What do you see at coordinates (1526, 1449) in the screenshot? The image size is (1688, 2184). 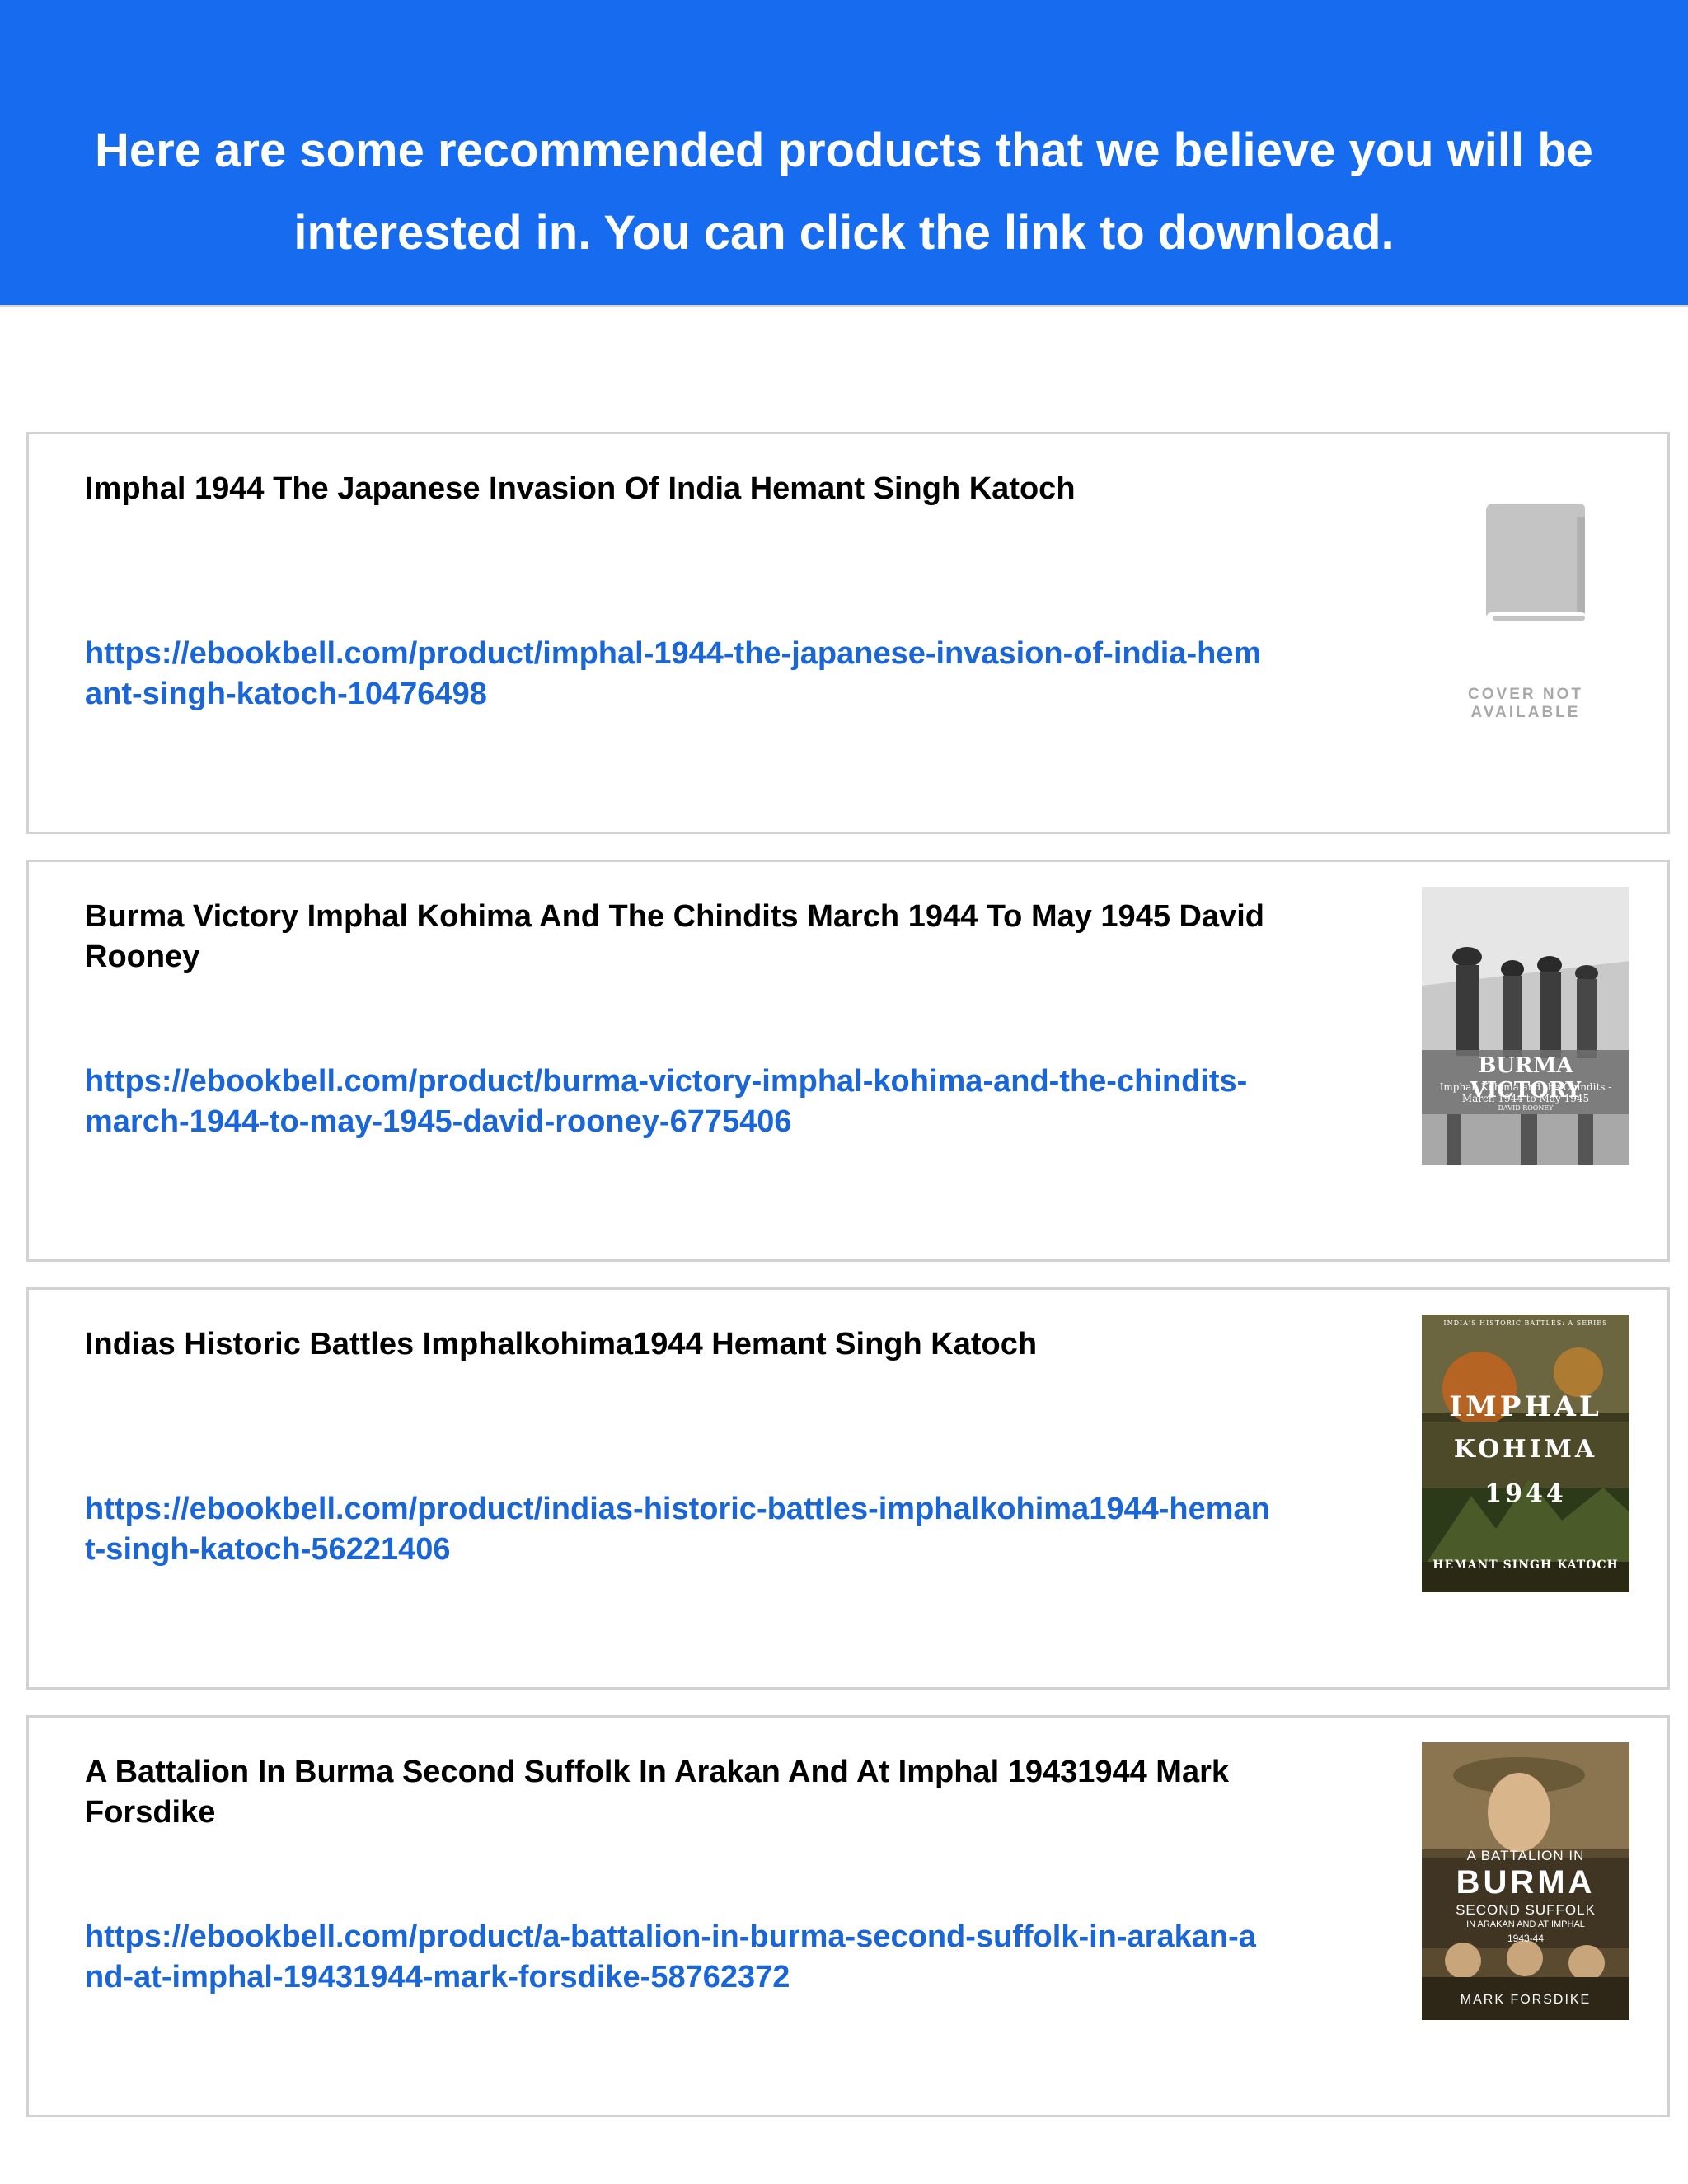 I see `cover-title-line2: KOHIMA` at bounding box center [1526, 1449].